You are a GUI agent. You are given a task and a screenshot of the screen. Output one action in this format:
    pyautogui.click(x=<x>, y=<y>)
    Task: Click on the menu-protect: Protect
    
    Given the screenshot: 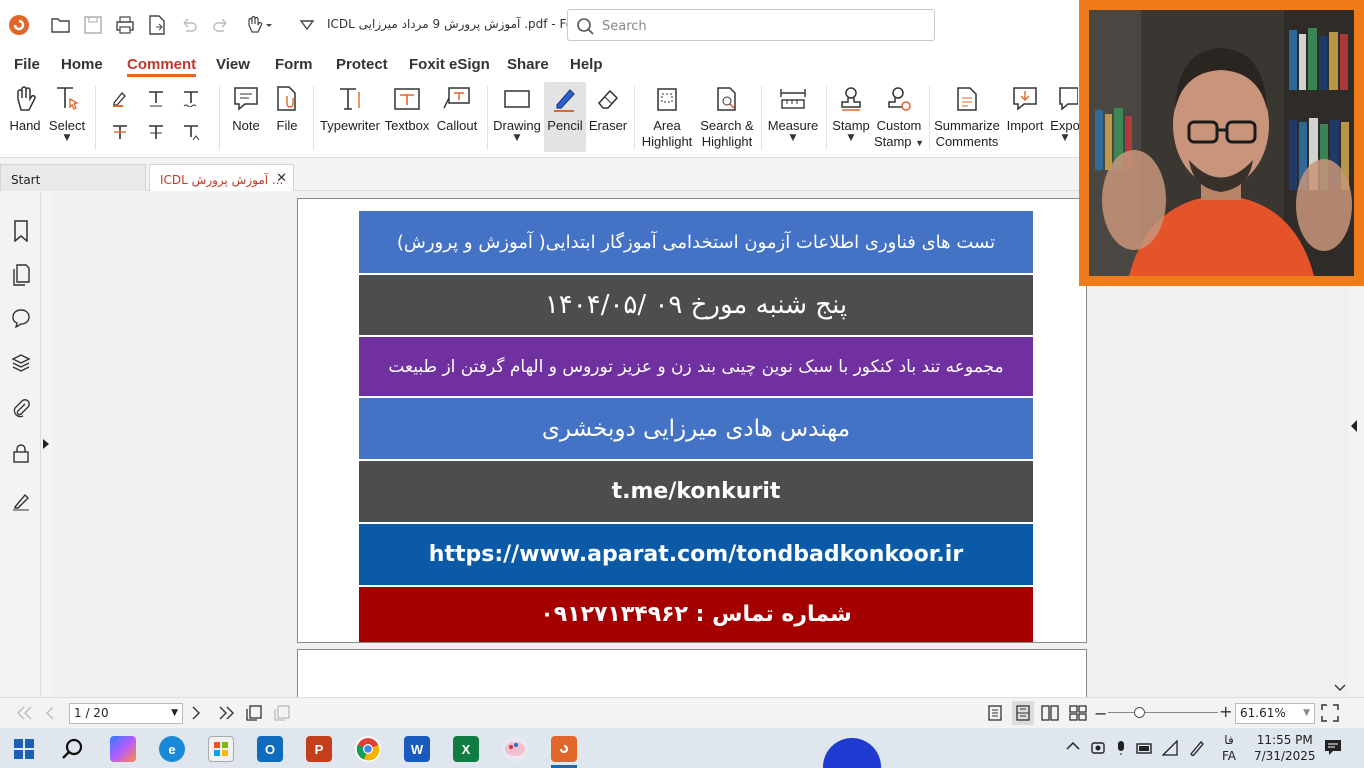 What is the action you would take?
    pyautogui.click(x=362, y=64)
    